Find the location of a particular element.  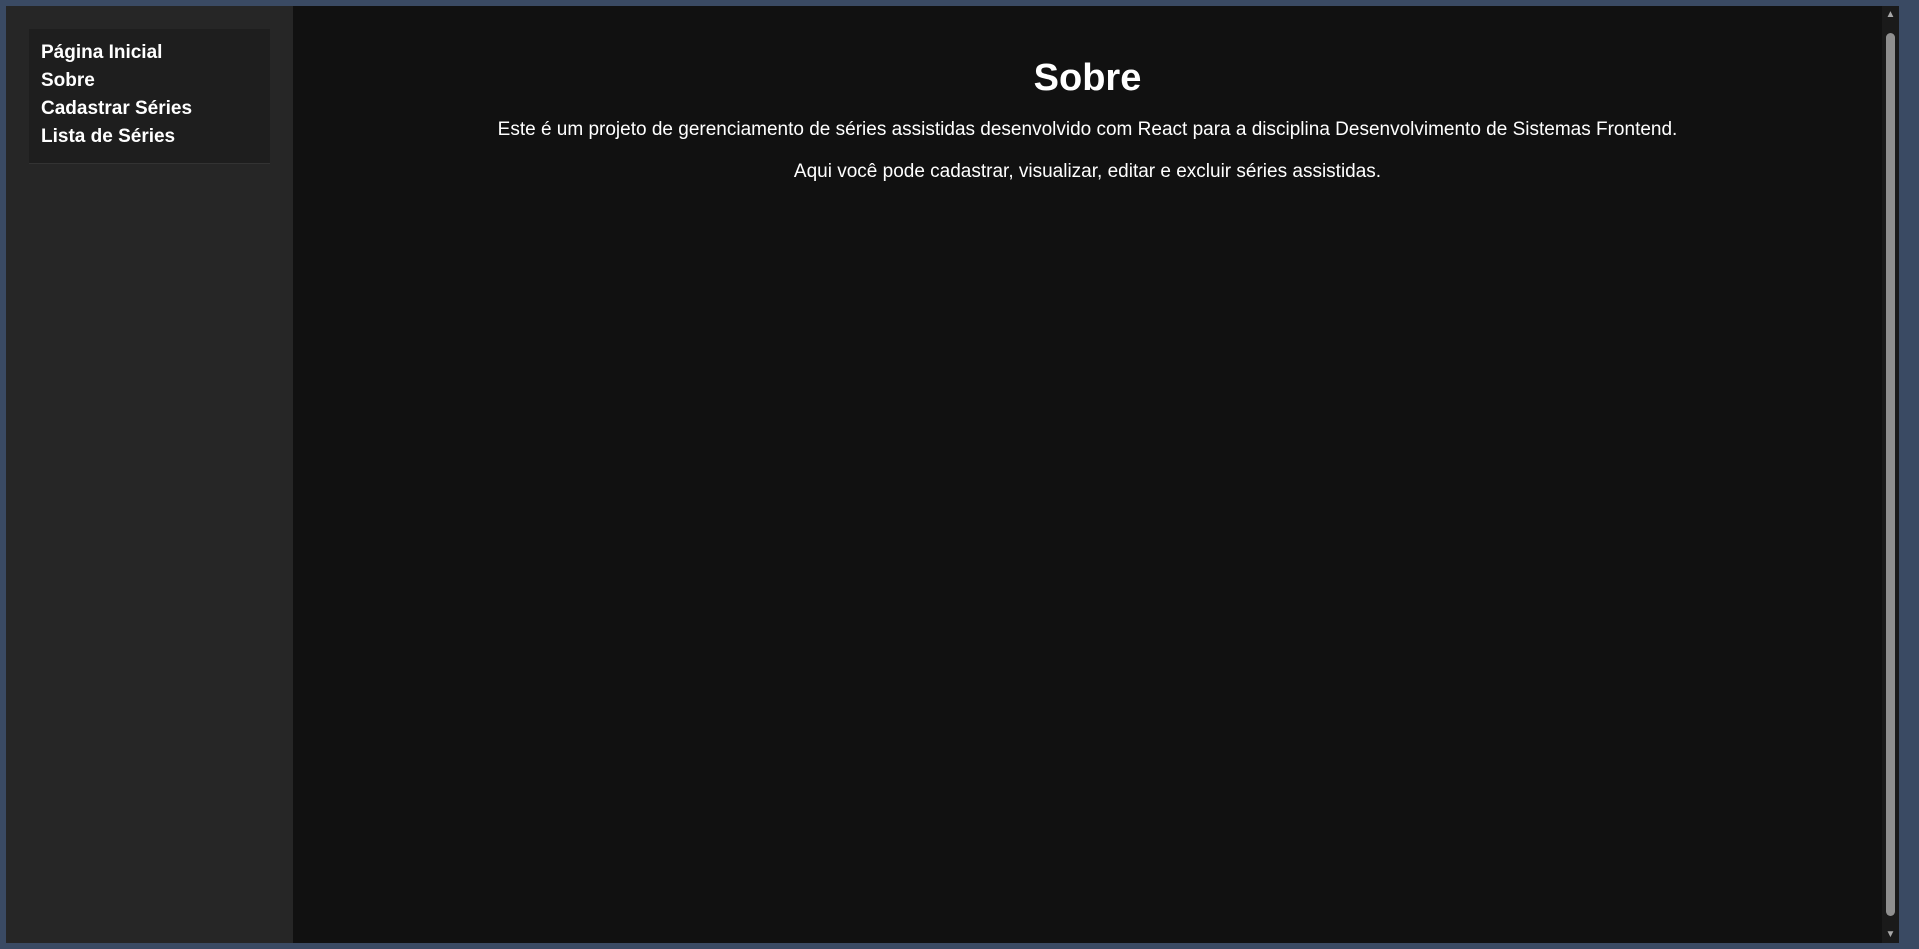

sidebar-item-register-series: Cadastrar Séries is located at coordinates (149, 109).